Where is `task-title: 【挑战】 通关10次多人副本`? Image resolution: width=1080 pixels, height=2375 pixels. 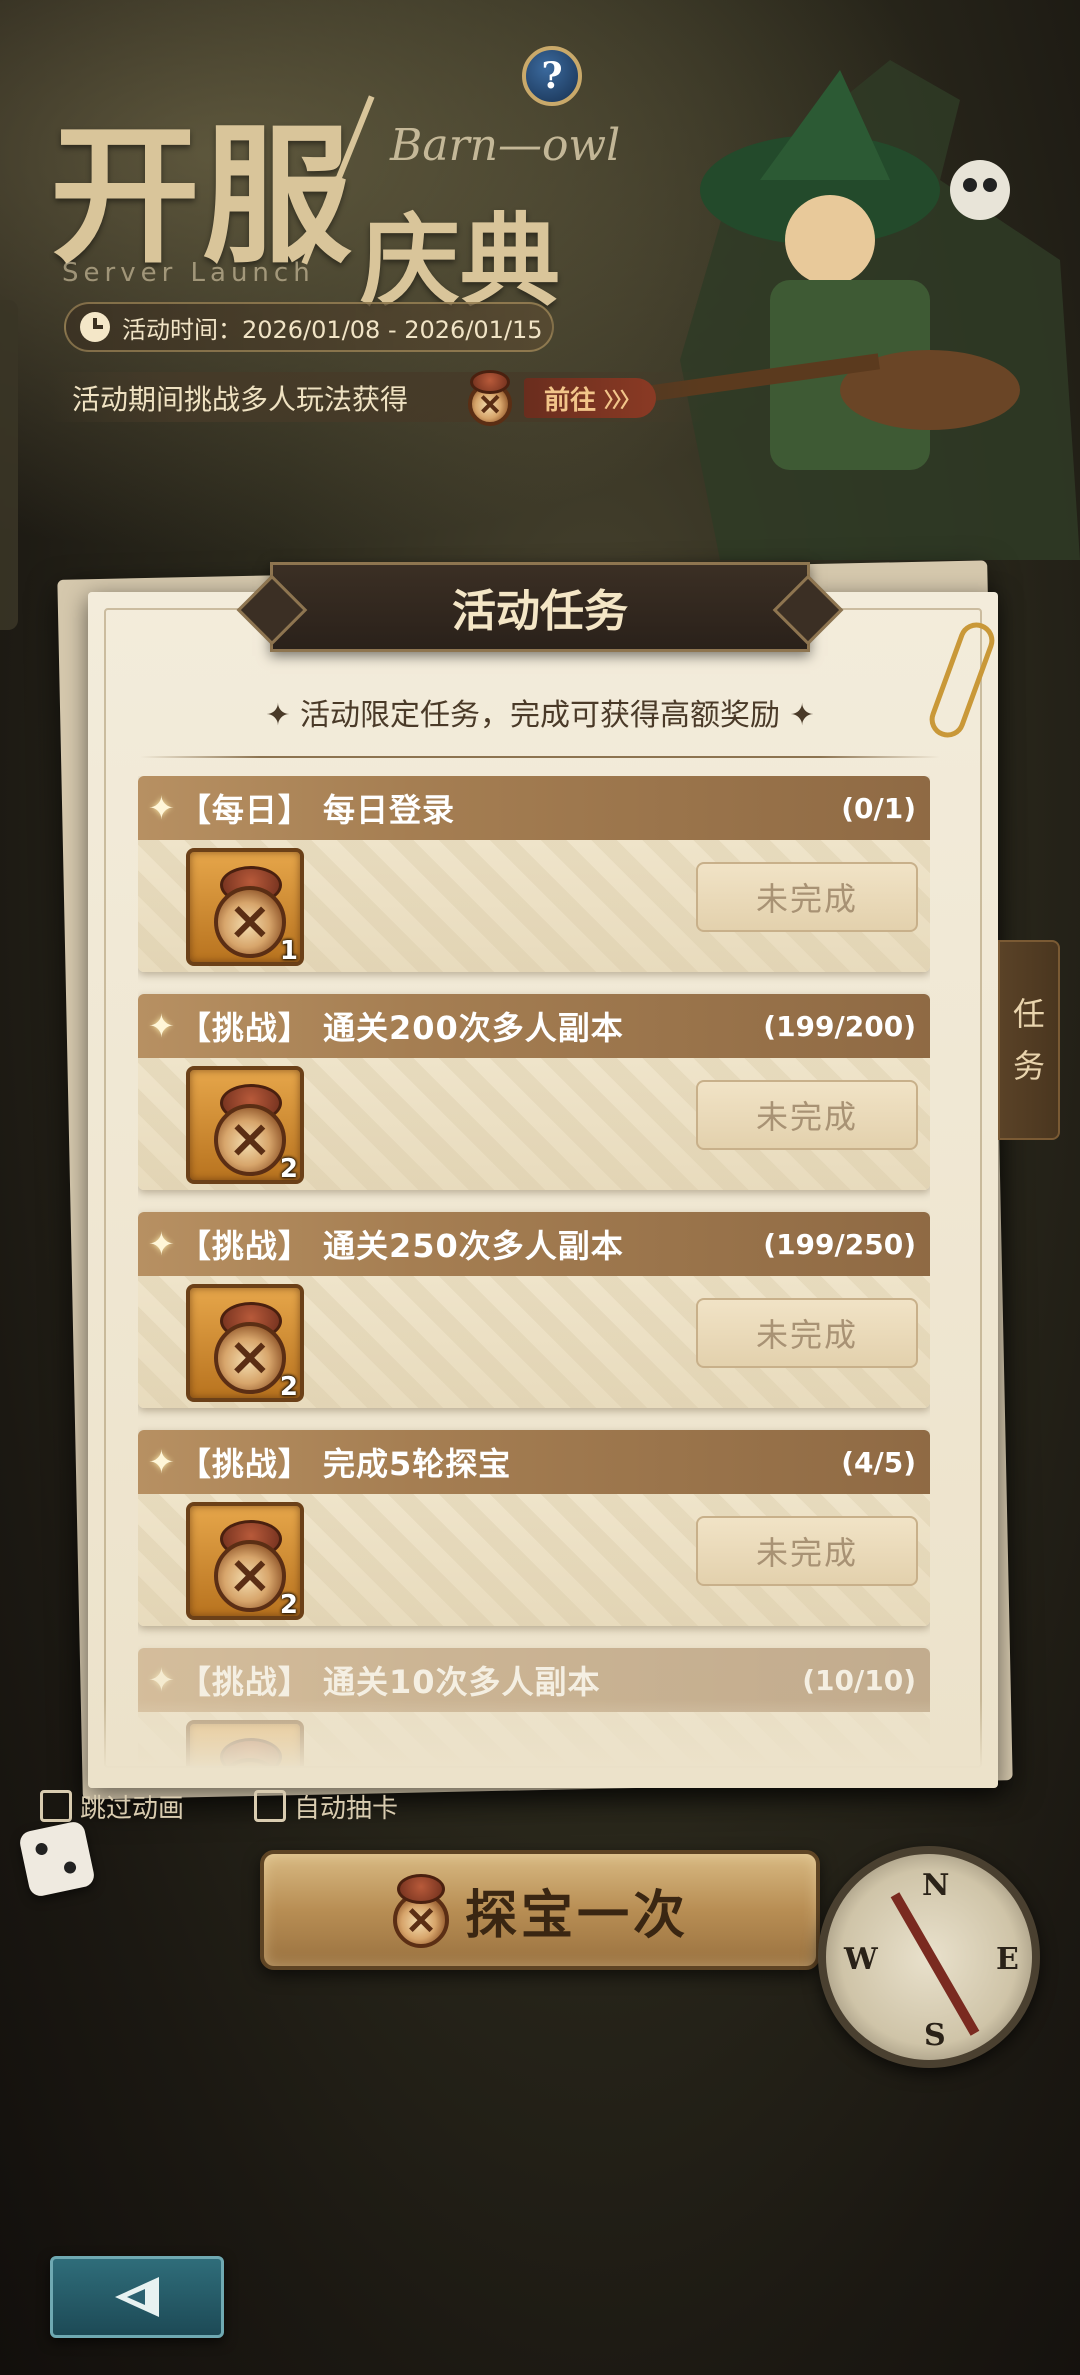
task-title: 【挑战】 通关10次多人副本 is located at coordinates (389, 1682).